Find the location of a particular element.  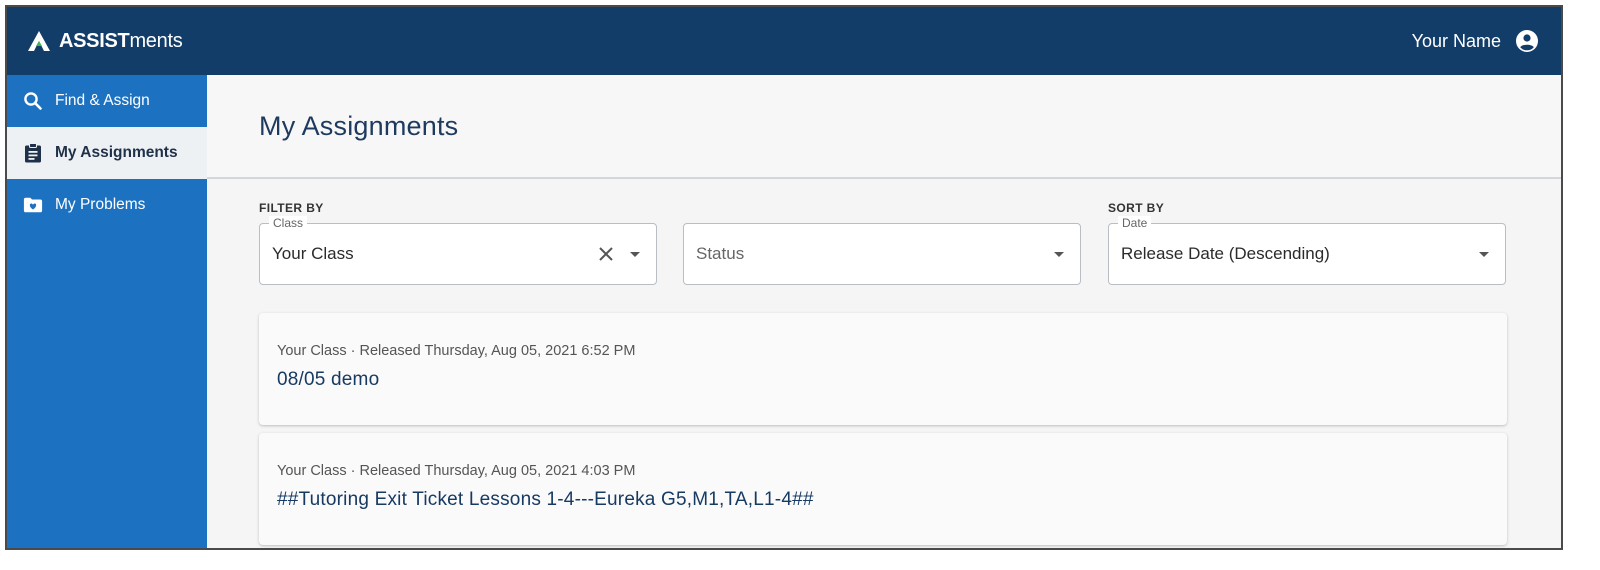

clipboard-icon is located at coordinates (33, 153).